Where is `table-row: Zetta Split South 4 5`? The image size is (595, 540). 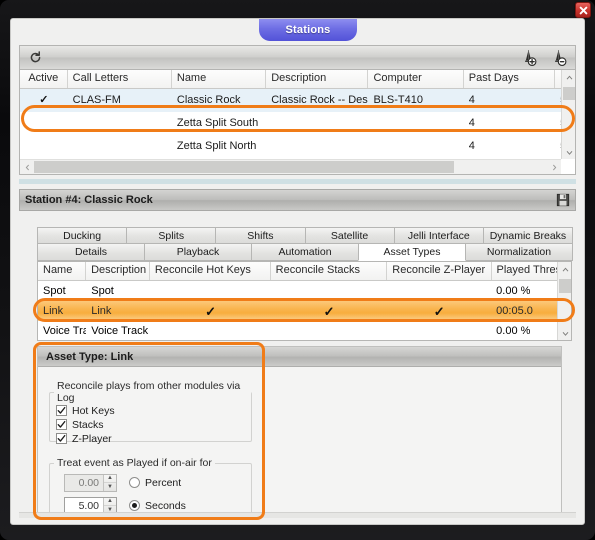
table-row: Zetta Split South 4 5 is located at coordinates (297, 123).